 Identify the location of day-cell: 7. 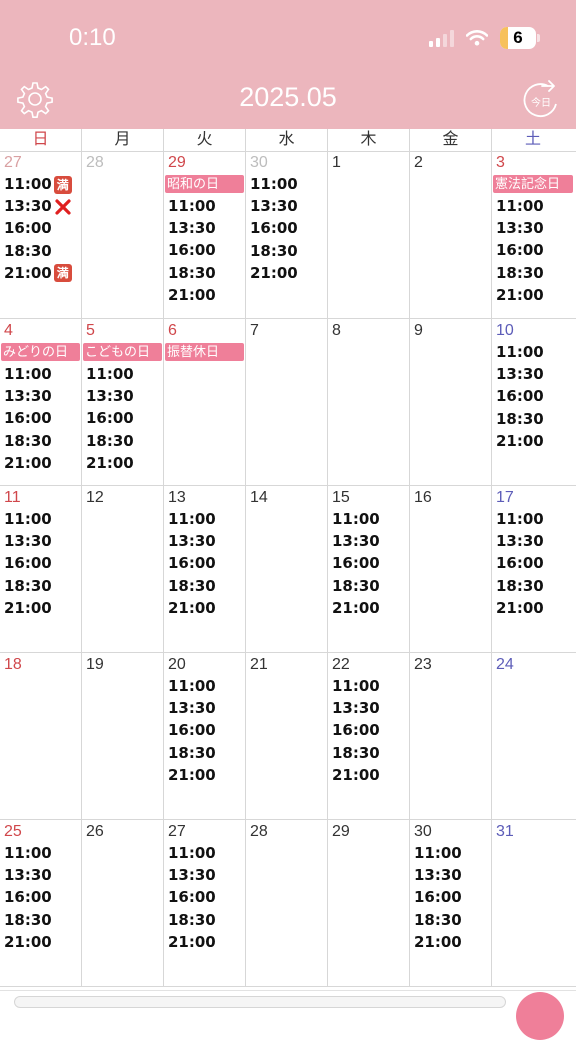
(287, 402).